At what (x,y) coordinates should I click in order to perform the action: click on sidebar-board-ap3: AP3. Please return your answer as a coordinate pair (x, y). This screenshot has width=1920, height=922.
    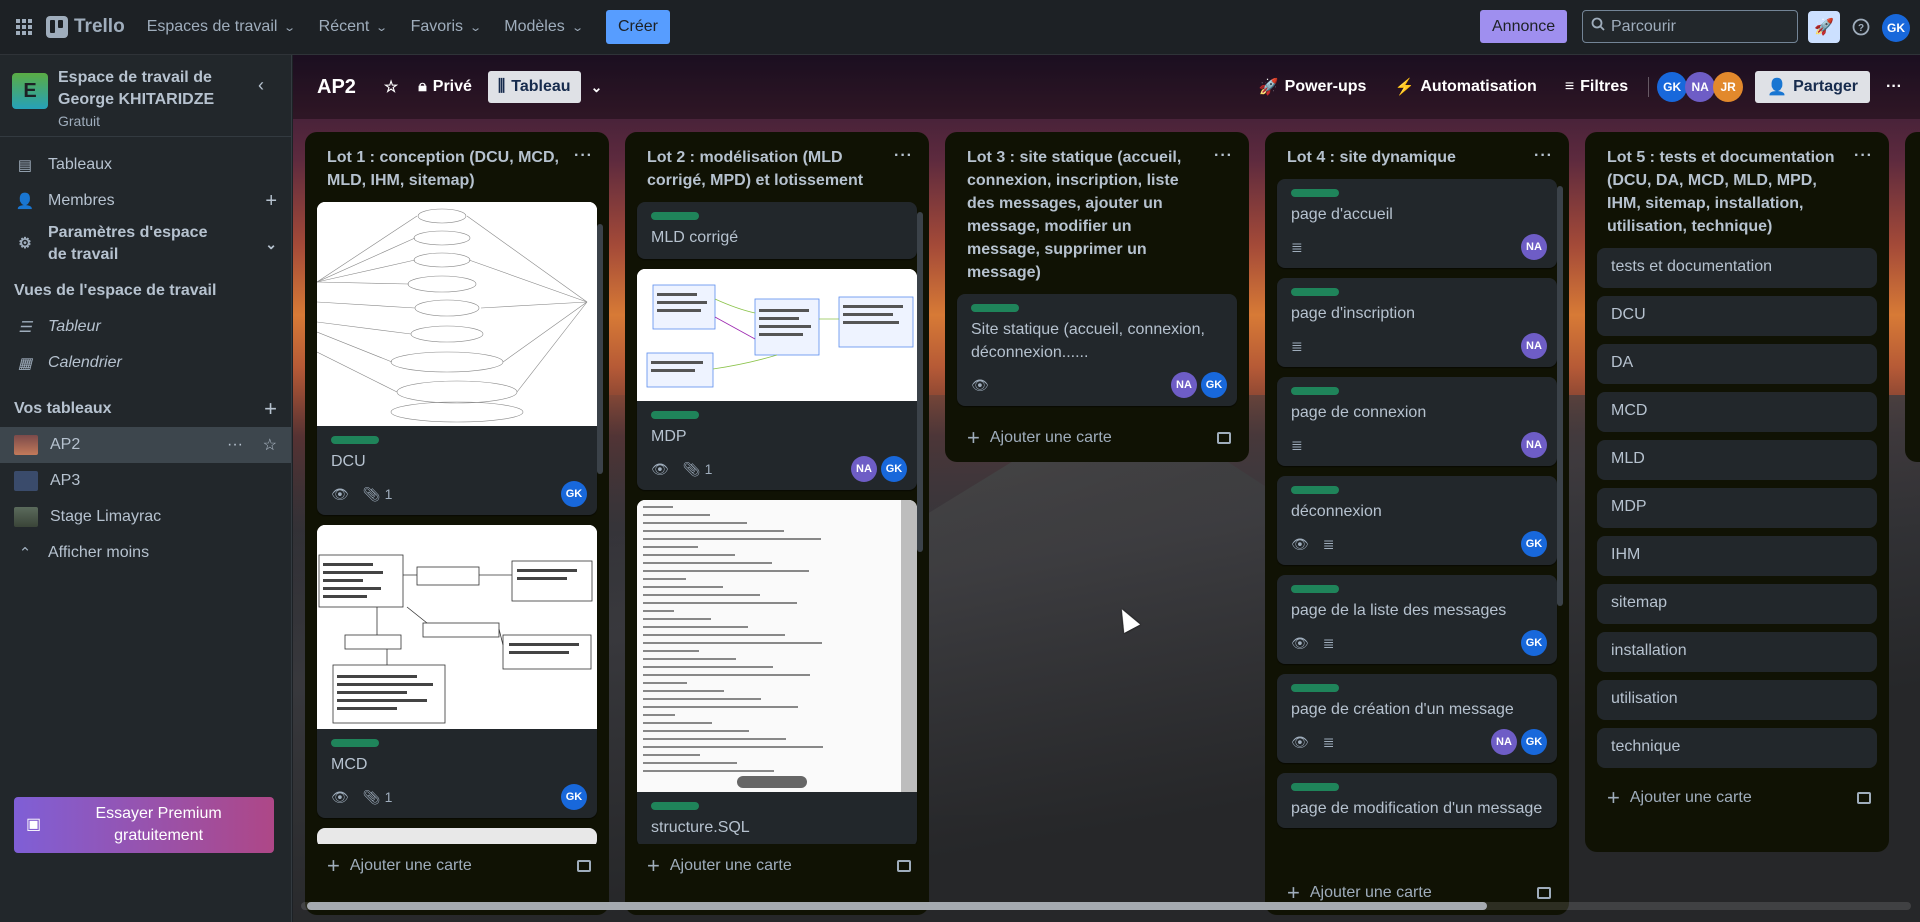
    Looking at the image, I should click on (145, 481).